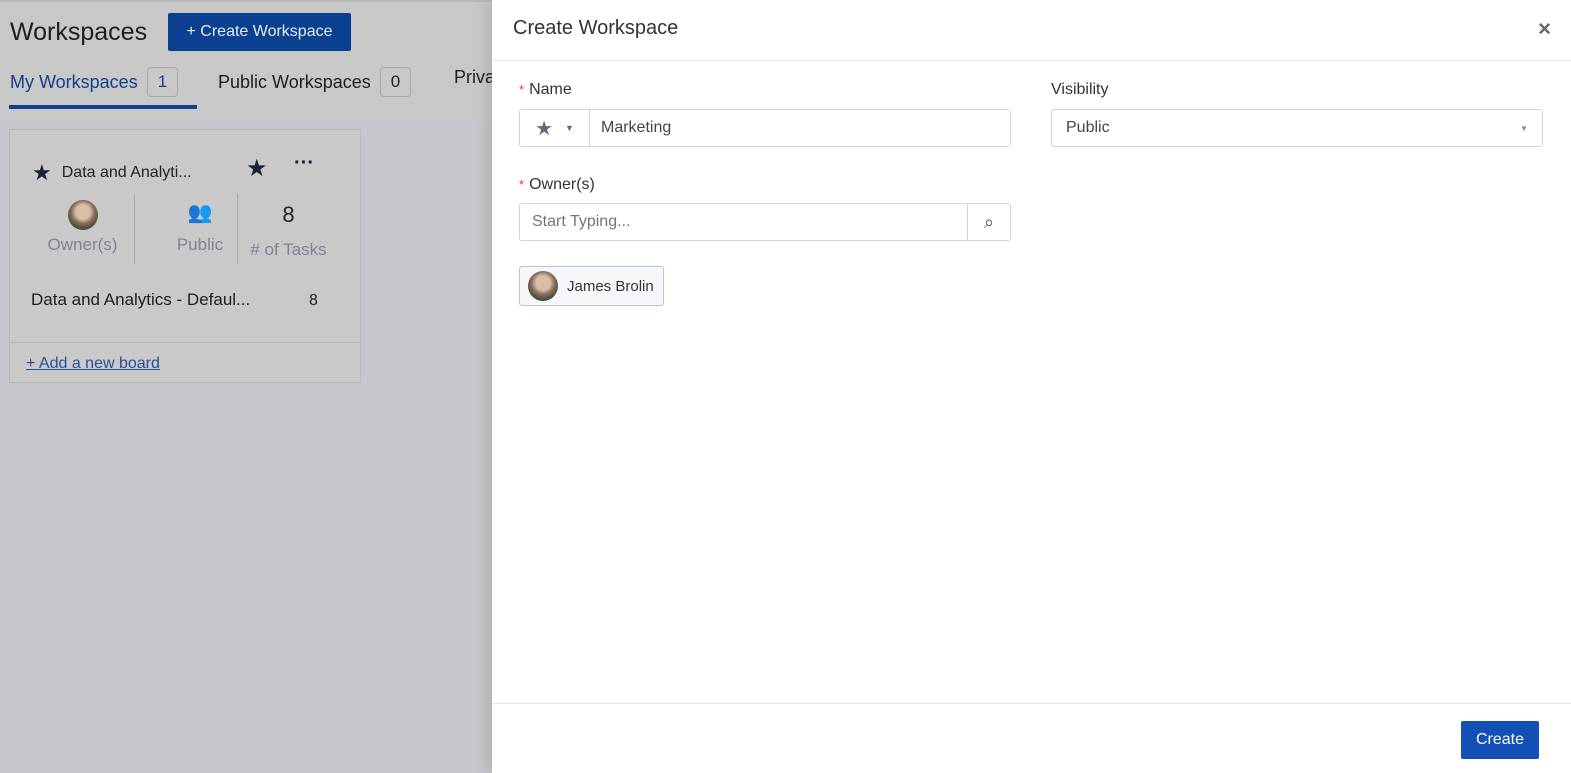 The height and width of the screenshot is (773, 1571). What do you see at coordinates (1031, 738) in the screenshot?
I see `modal-footer: Create` at bounding box center [1031, 738].